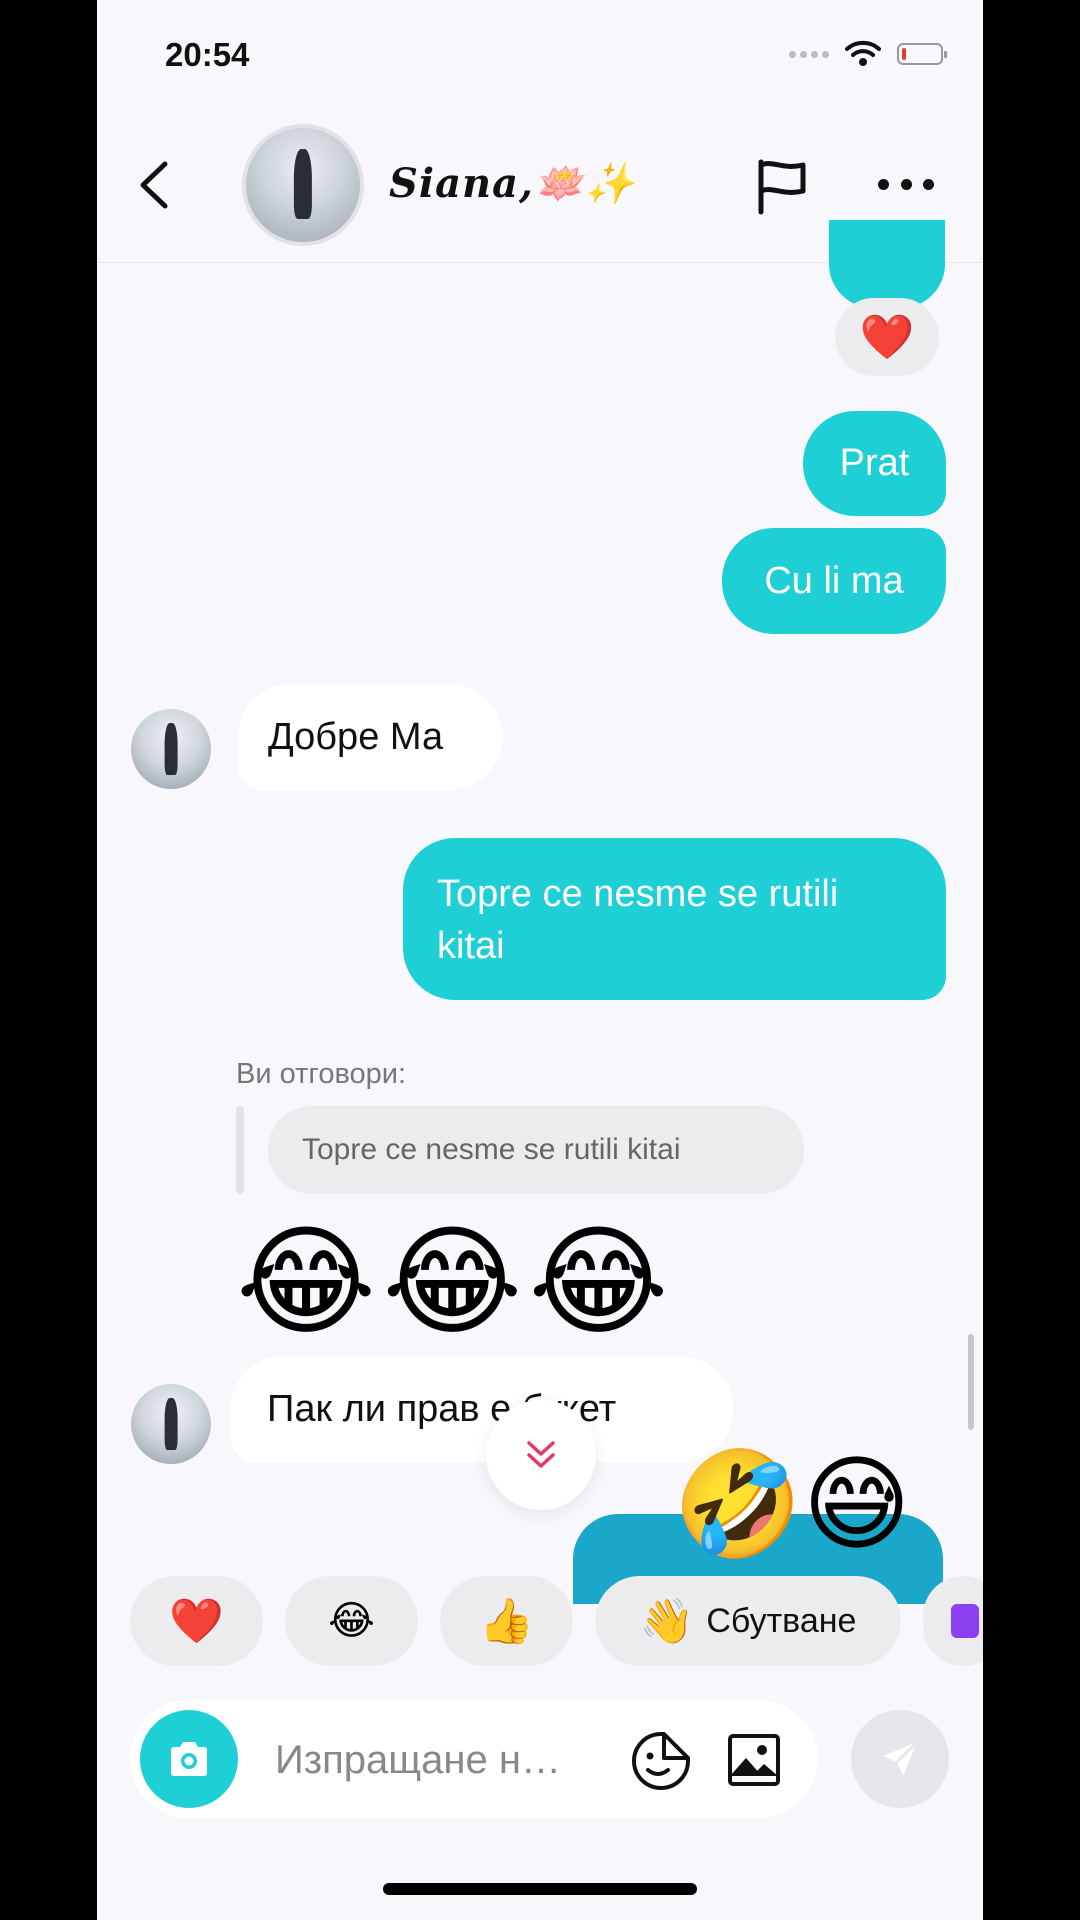 The height and width of the screenshot is (1920, 1080). I want to click on send-icon, so click(901, 1758).